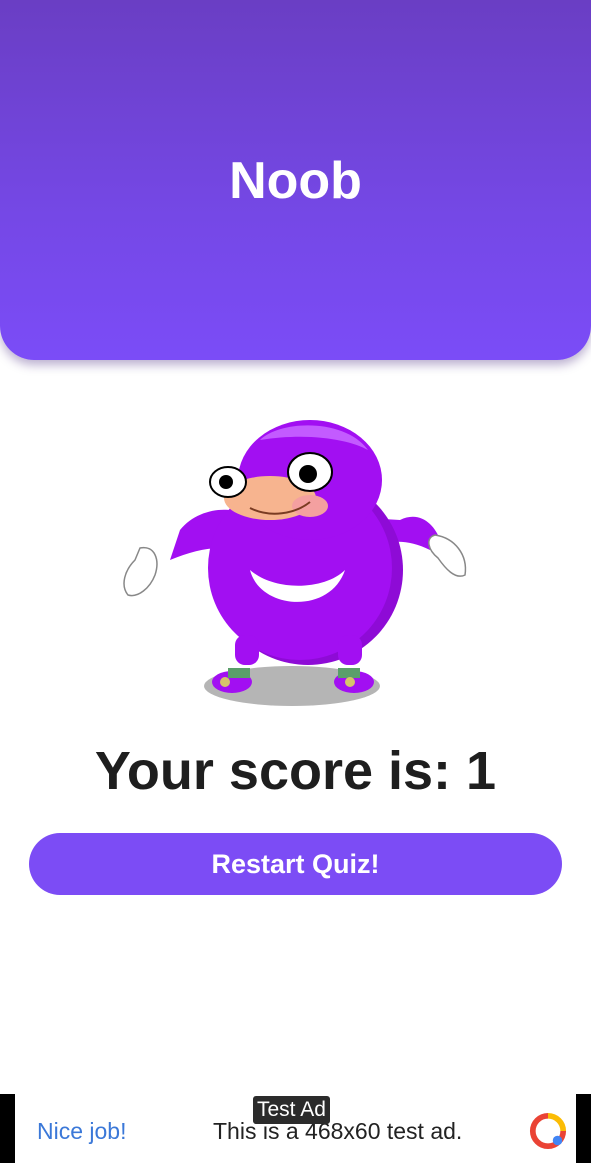  What do you see at coordinates (295, 563) in the screenshot?
I see `knuckles-mascot-icon` at bounding box center [295, 563].